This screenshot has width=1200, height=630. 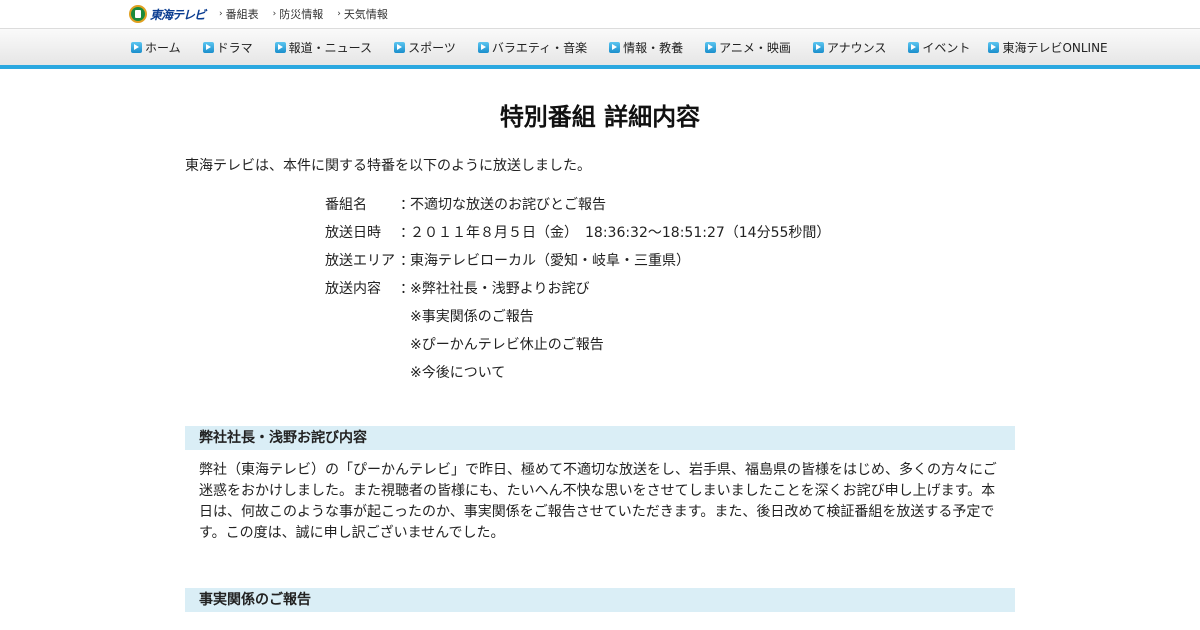 I want to click on section-heading: 事実関係のご報告, so click(x=600, y=600).